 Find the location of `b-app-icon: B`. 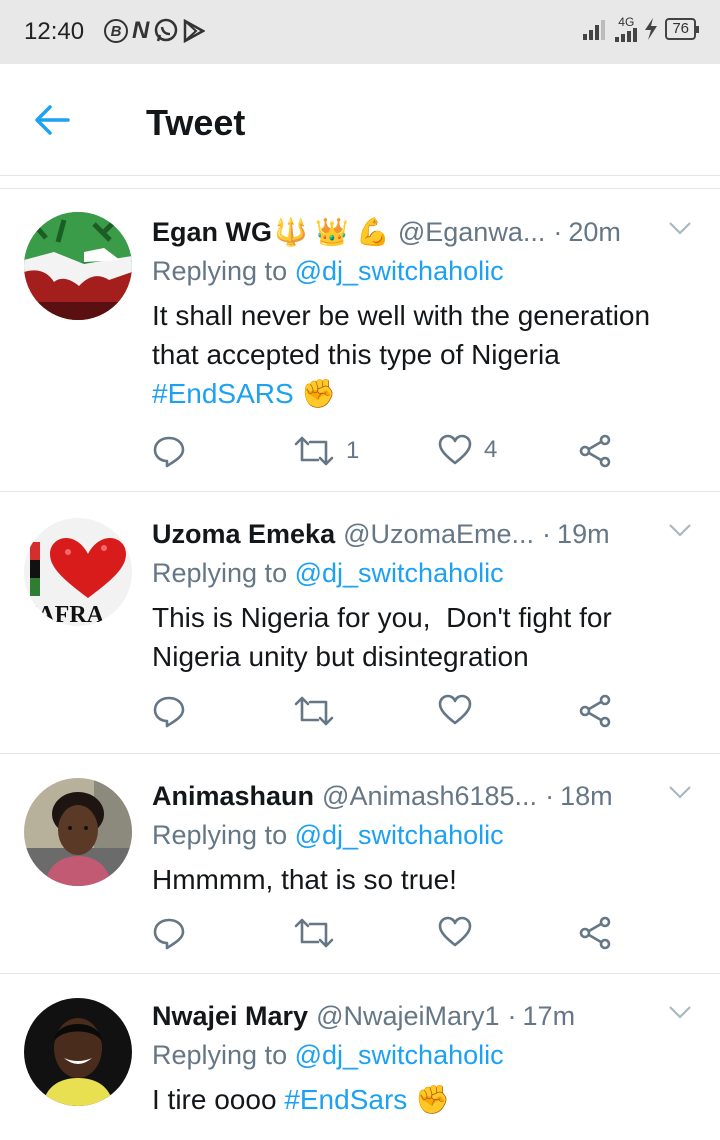

b-app-icon: B is located at coordinates (116, 31).